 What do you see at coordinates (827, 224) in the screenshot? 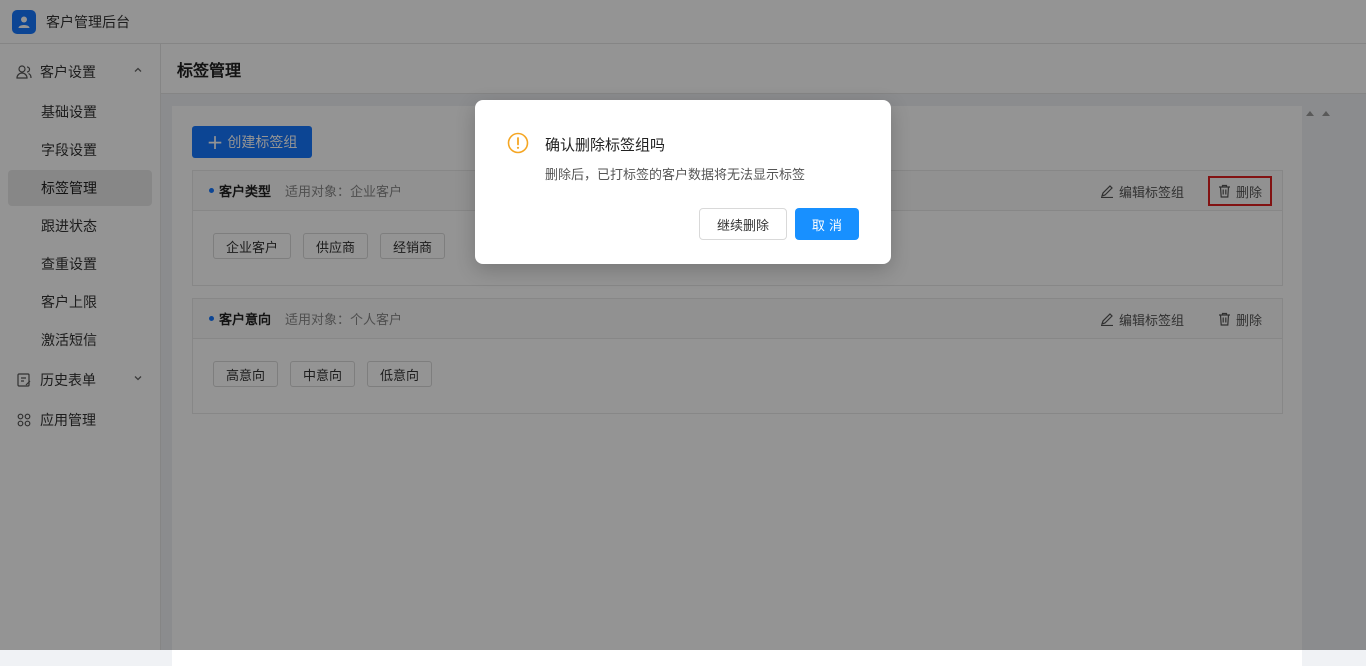
I see `cancel-button: 取 消` at bounding box center [827, 224].